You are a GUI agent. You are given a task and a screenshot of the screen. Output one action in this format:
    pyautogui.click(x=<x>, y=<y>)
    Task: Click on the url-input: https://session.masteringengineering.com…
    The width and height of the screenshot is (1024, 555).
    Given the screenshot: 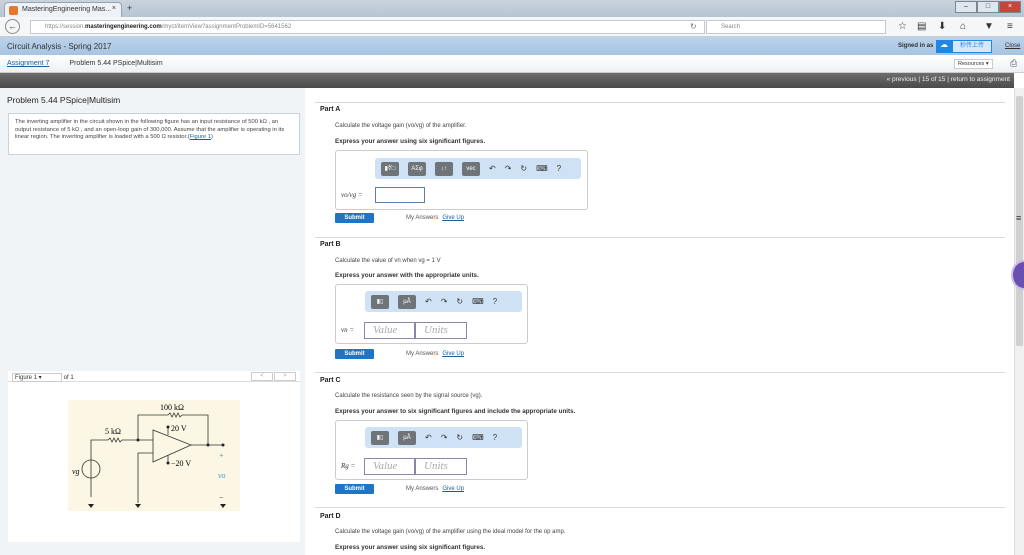 What is the action you would take?
    pyautogui.click(x=367, y=27)
    